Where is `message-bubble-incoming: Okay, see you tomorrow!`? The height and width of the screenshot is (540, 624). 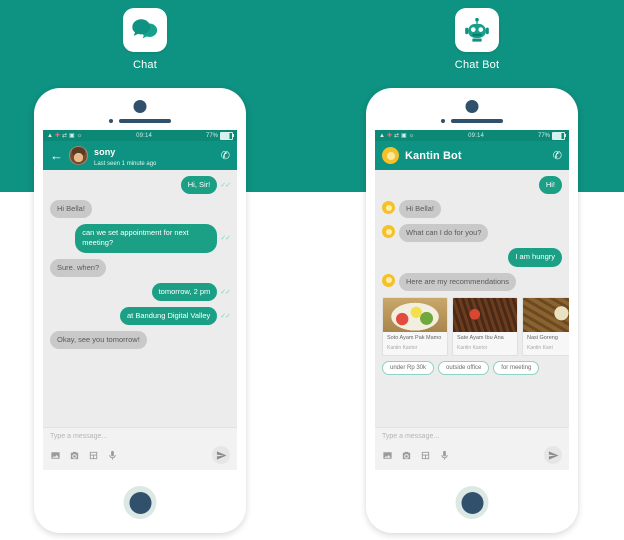 message-bubble-incoming: Okay, see you tomorrow! is located at coordinates (98, 339).